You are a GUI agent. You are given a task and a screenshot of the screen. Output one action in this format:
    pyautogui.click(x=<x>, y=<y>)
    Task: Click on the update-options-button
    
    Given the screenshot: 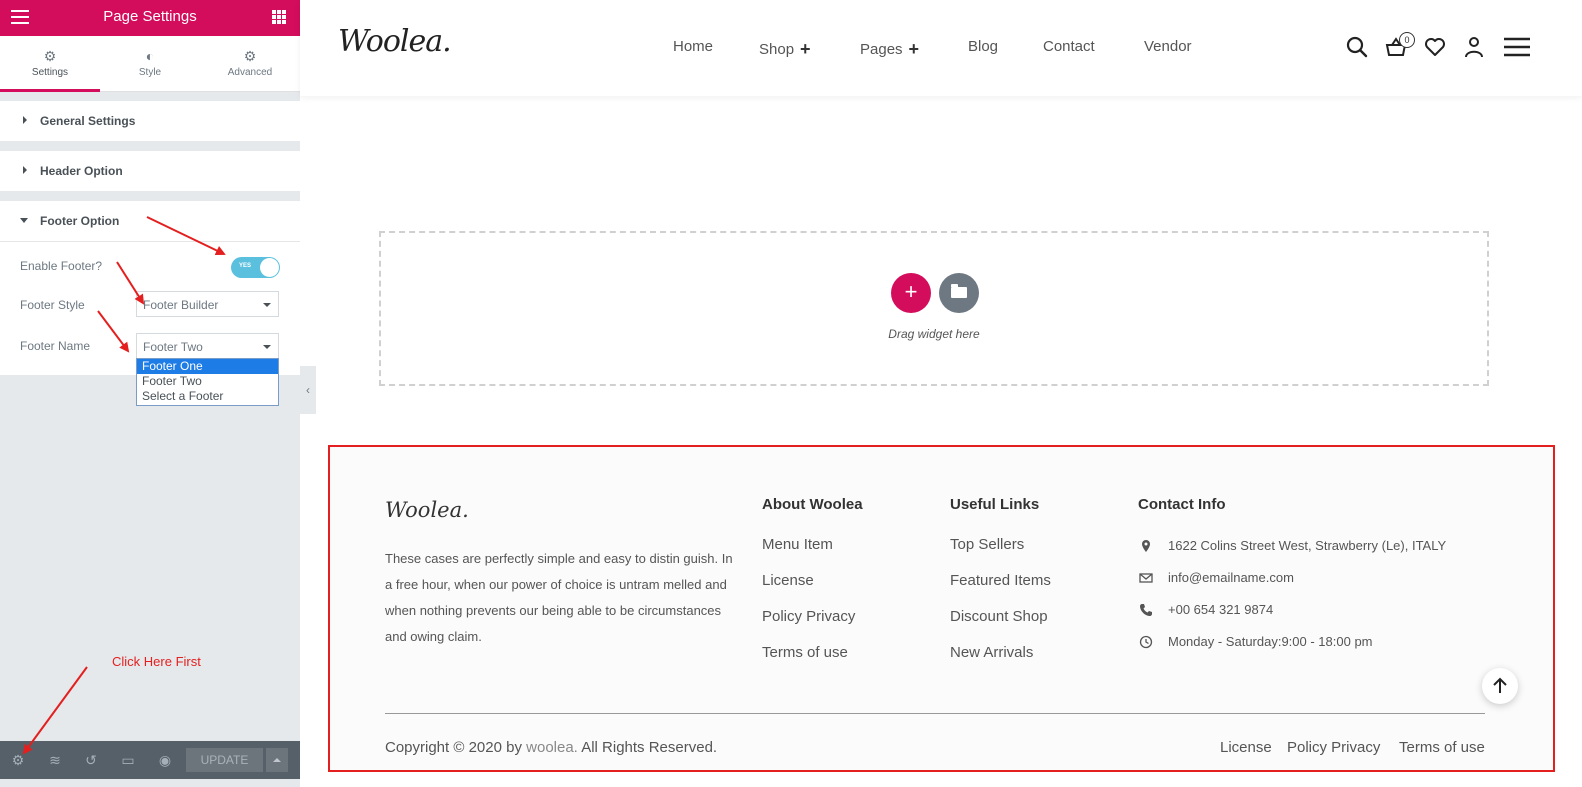 What is the action you would take?
    pyautogui.click(x=277, y=760)
    